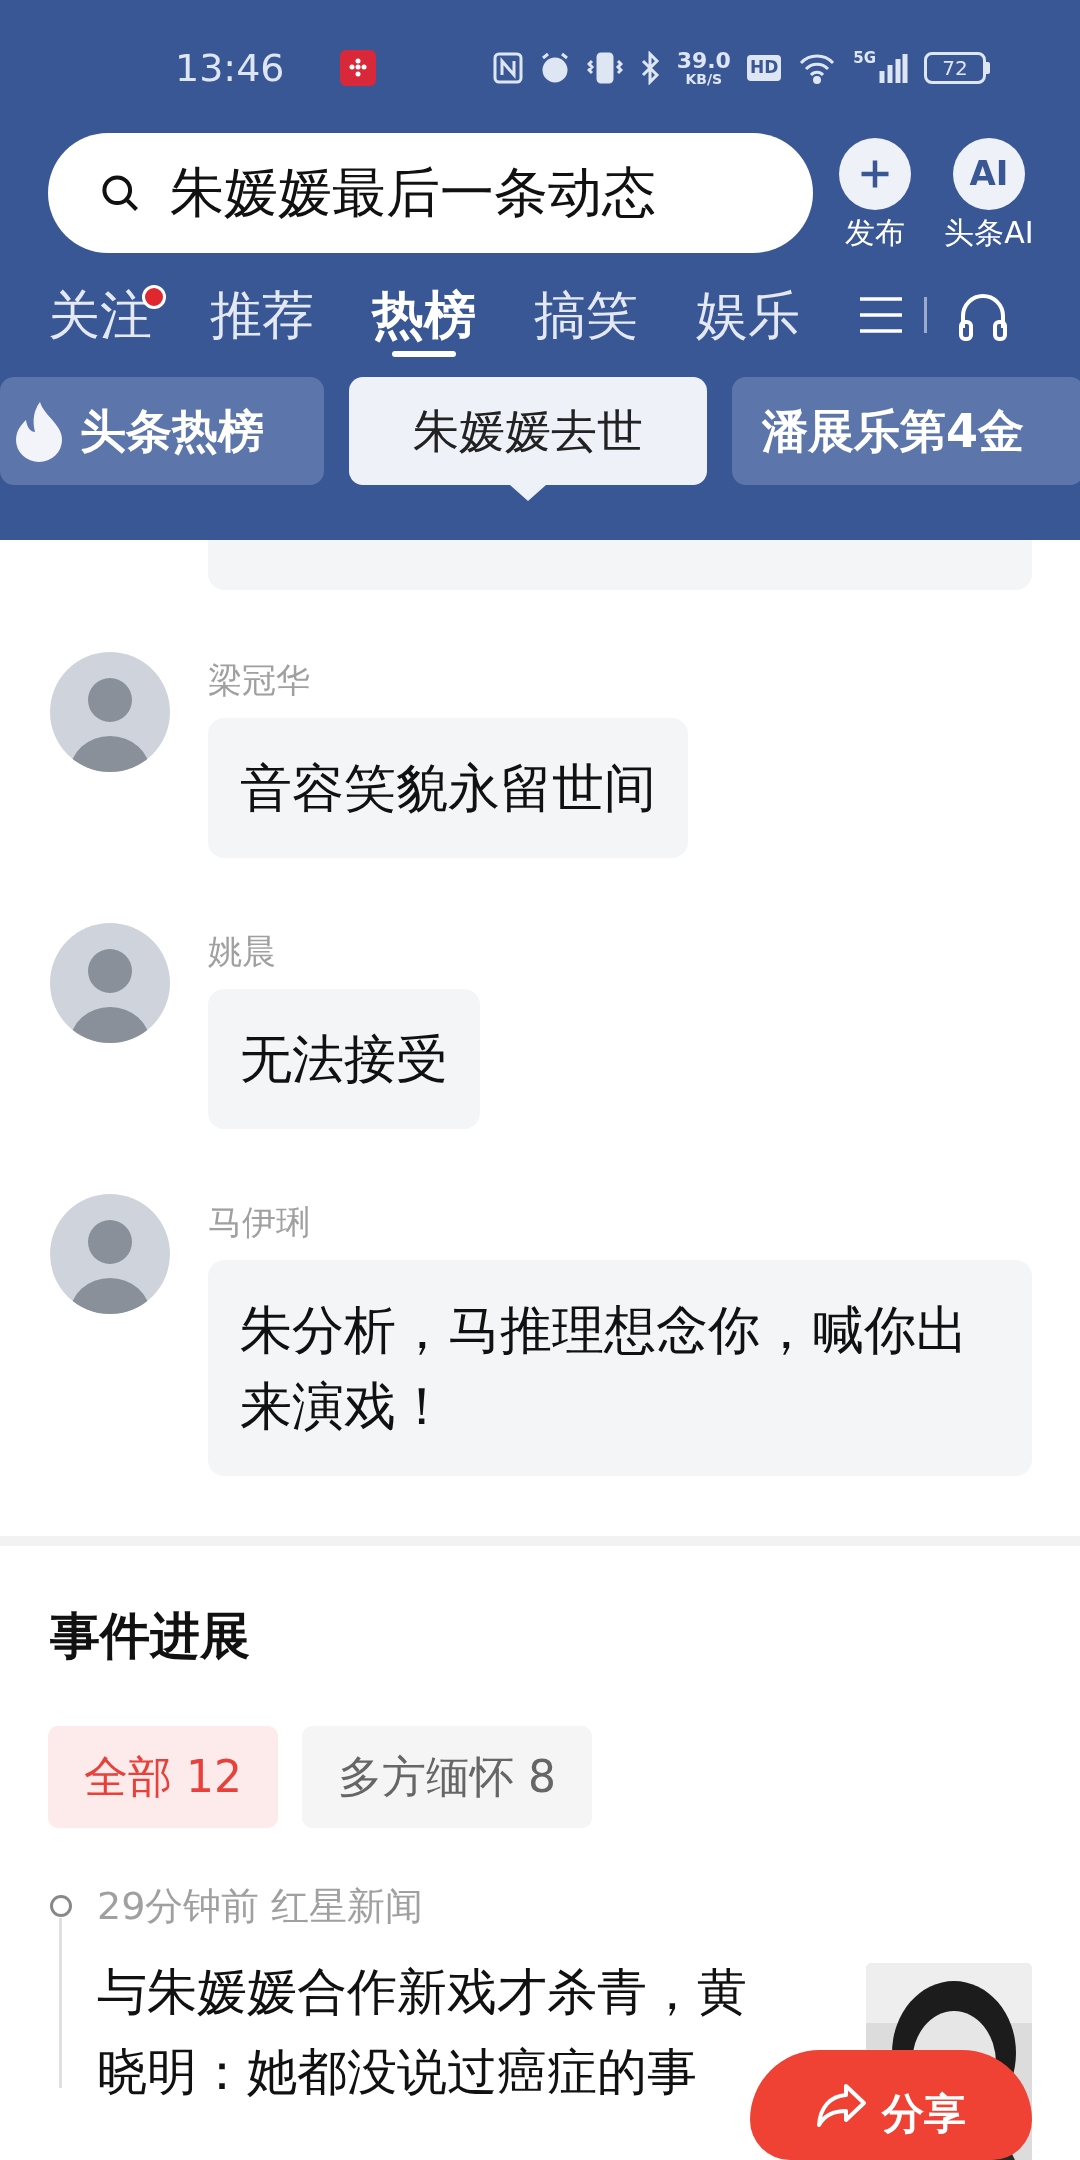 This screenshot has width=1080, height=2160. What do you see at coordinates (988, 173) in the screenshot?
I see `ai-button: AI` at bounding box center [988, 173].